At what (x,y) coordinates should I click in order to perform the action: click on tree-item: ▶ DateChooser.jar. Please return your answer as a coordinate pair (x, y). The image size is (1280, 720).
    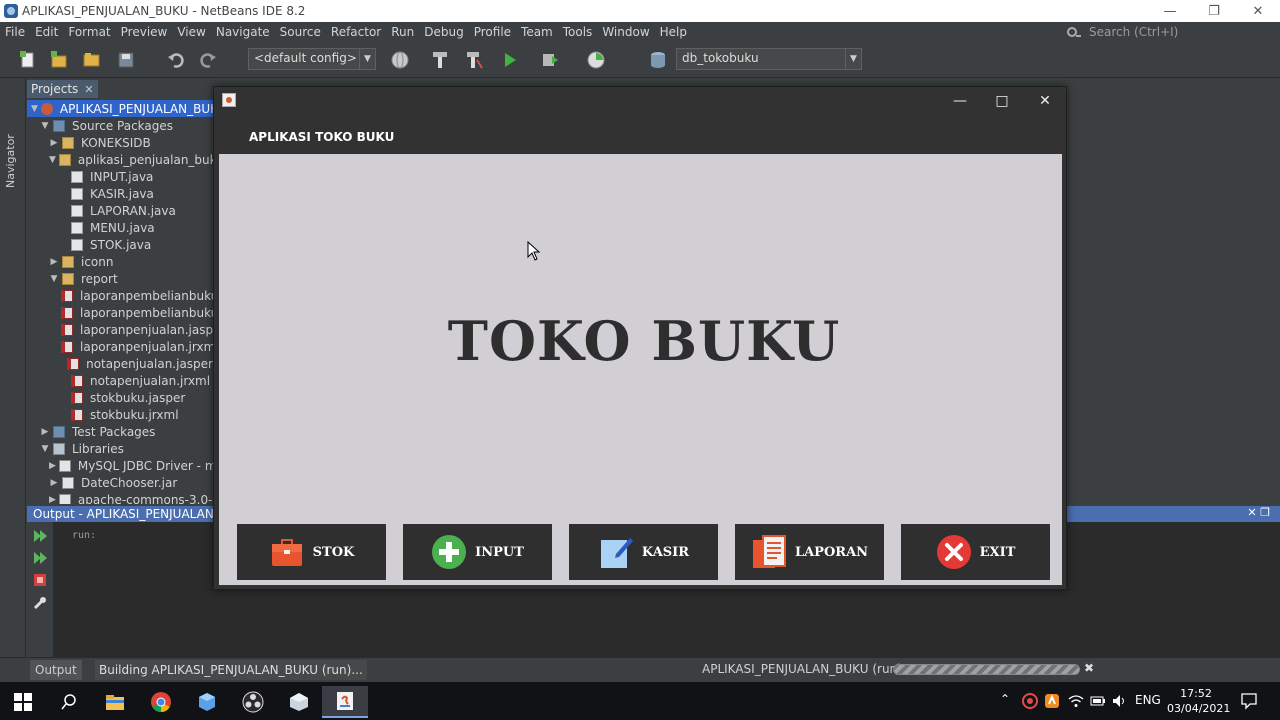
    Looking at the image, I should click on (120, 482).